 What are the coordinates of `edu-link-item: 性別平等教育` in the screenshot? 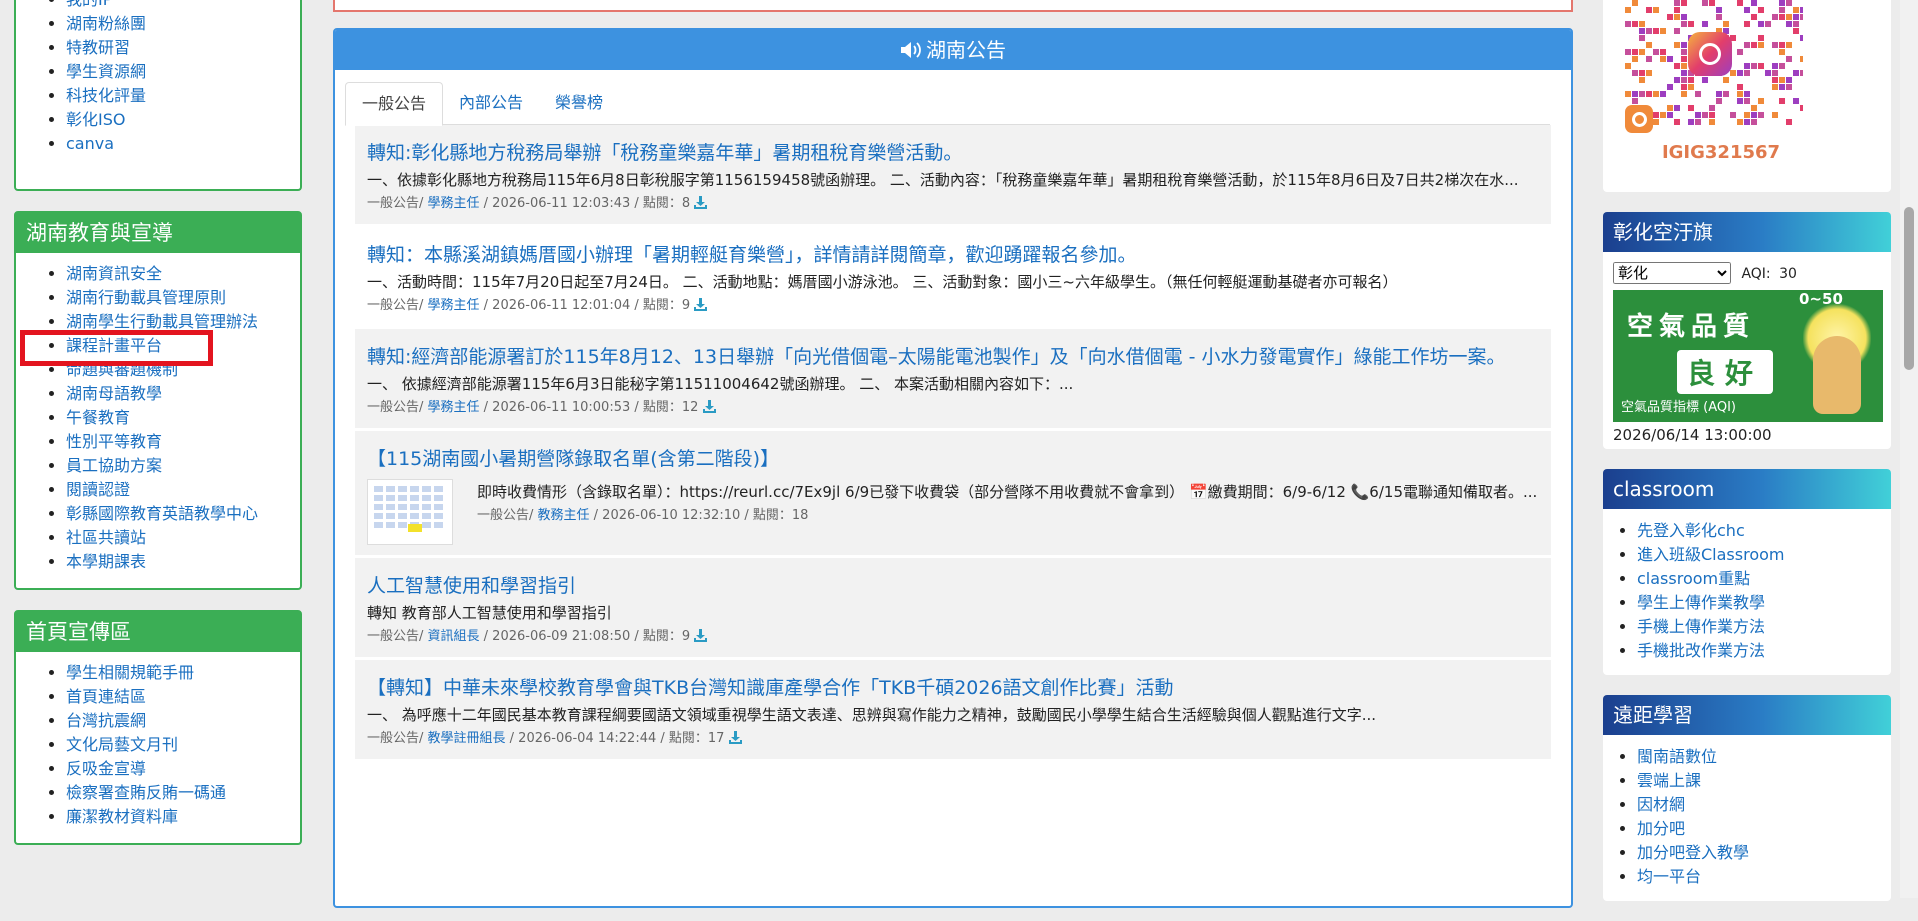 It's located at (183, 442).